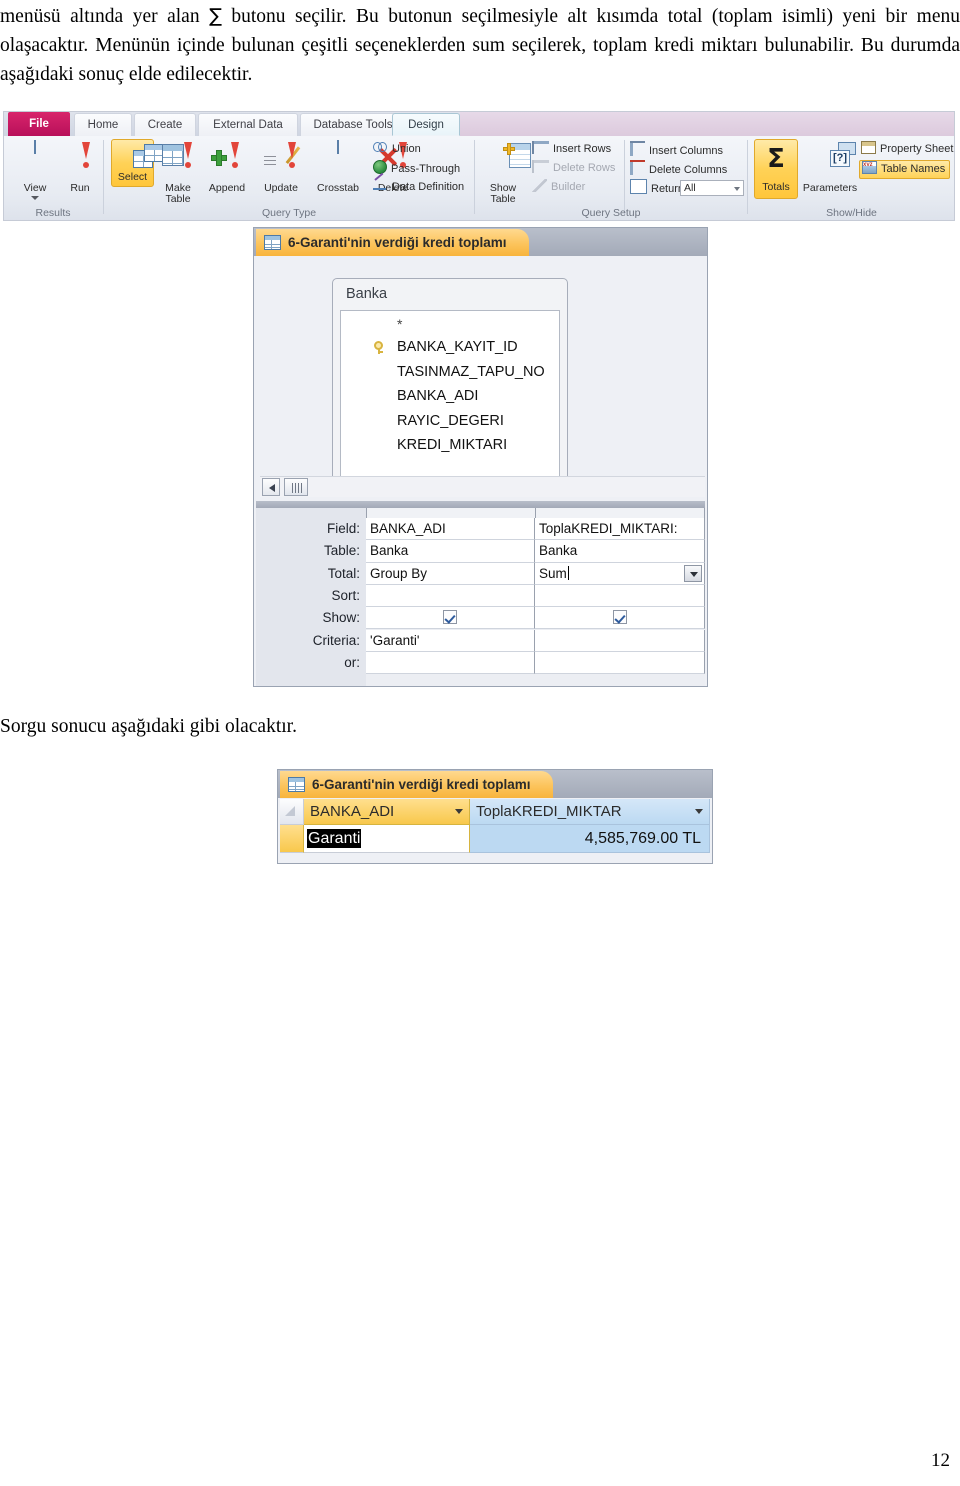  I want to click on group-inner-divider, so click(624, 177).